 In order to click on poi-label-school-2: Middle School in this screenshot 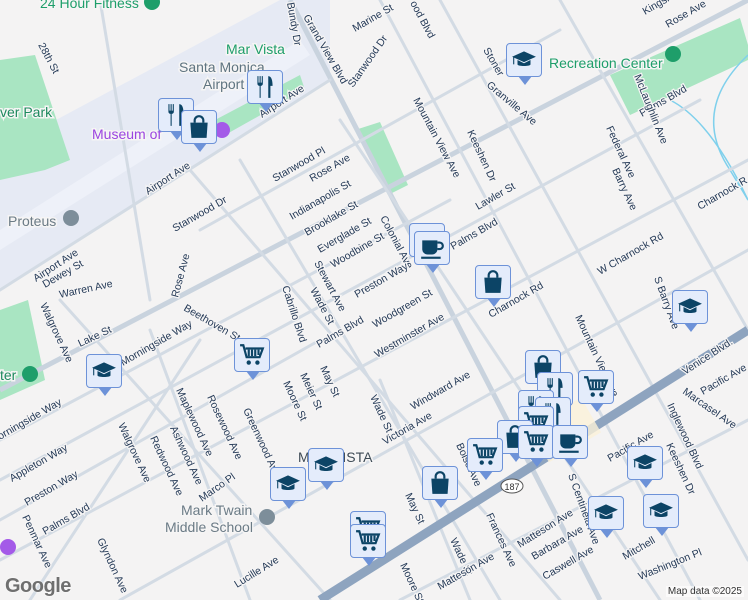, I will do `click(209, 527)`.